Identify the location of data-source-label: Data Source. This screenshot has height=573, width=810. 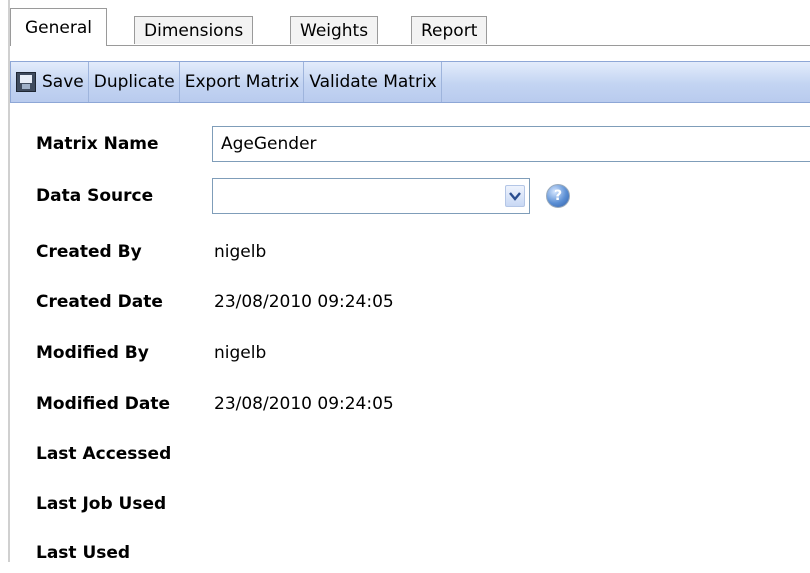
(95, 196).